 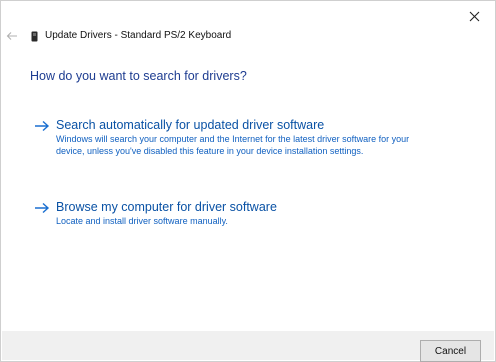 I want to click on close-button, so click(x=474, y=16).